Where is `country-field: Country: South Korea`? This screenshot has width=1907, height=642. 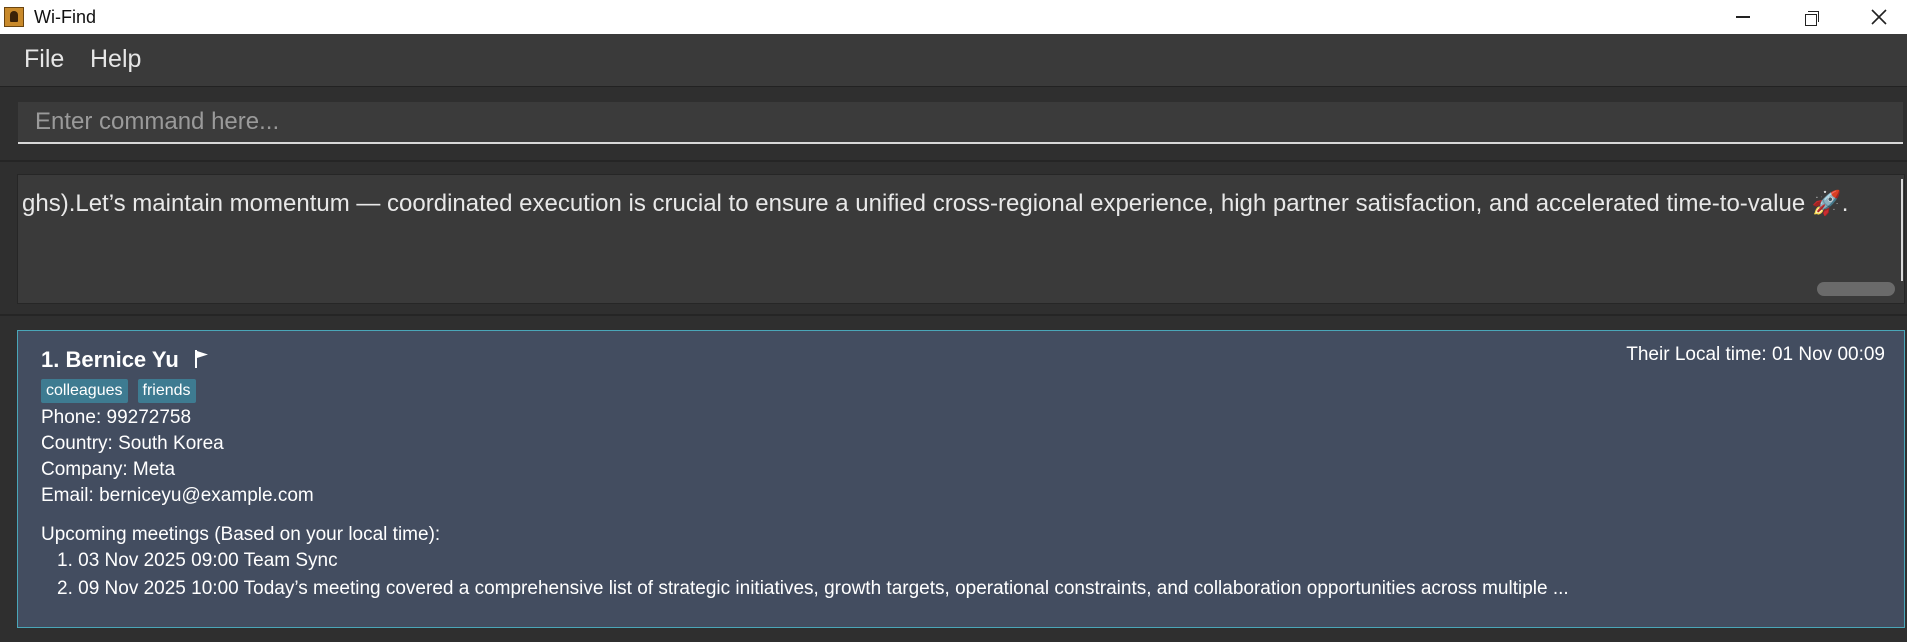 country-field: Country: South Korea is located at coordinates (132, 443).